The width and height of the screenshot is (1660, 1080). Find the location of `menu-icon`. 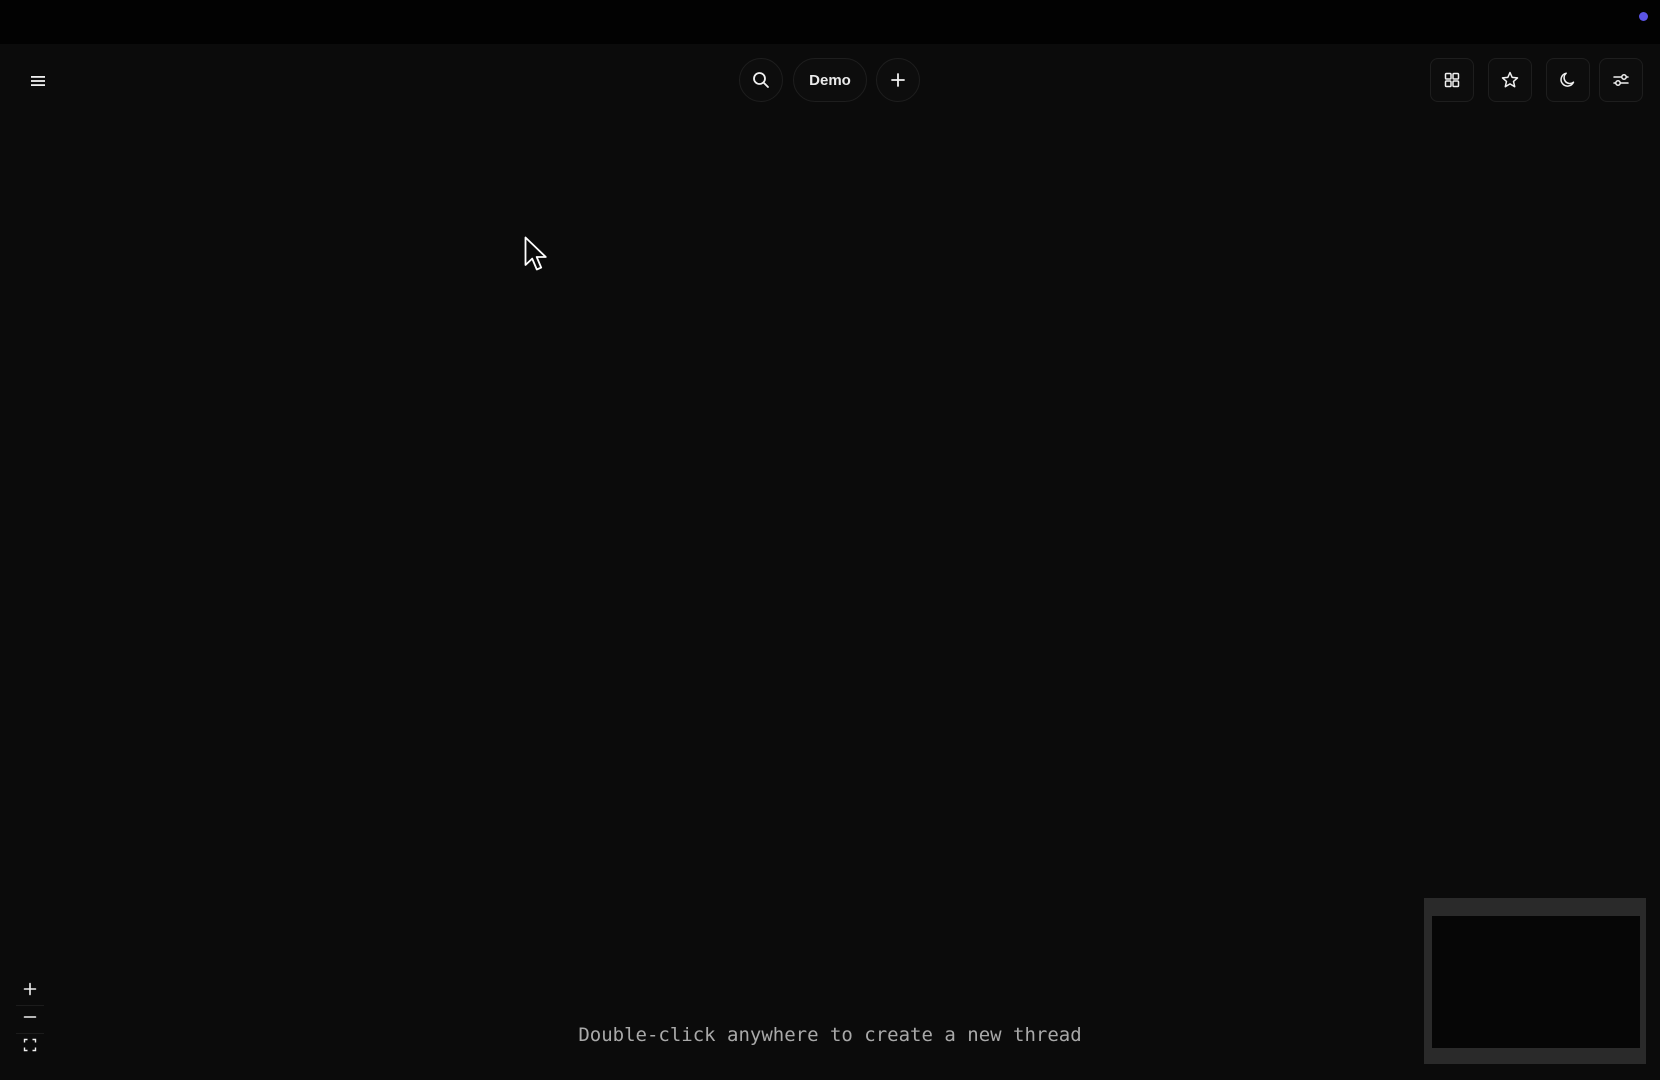

menu-icon is located at coordinates (38, 81).